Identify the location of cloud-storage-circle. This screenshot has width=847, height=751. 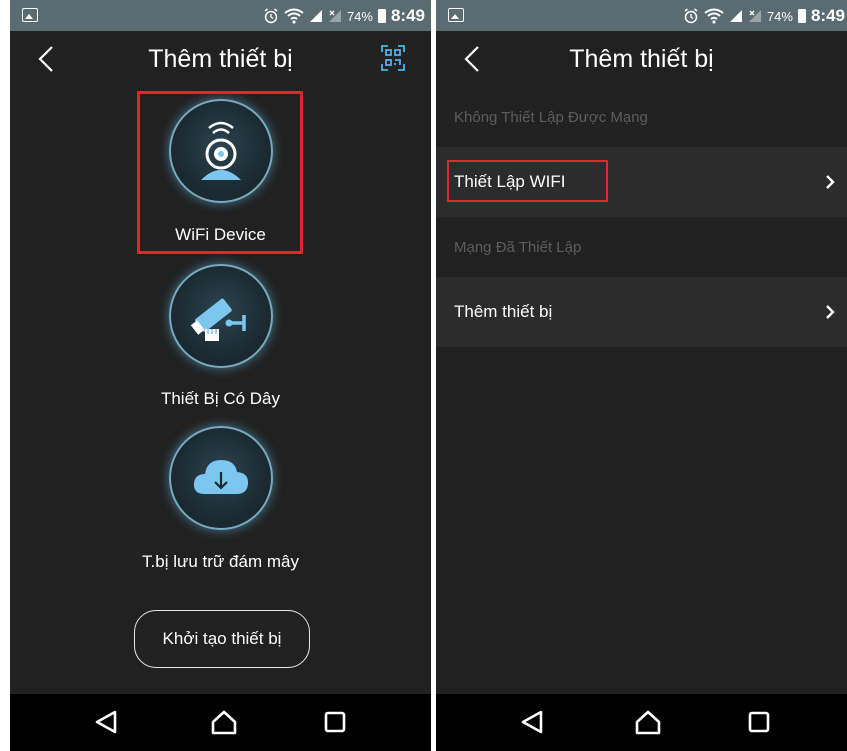
(220, 478).